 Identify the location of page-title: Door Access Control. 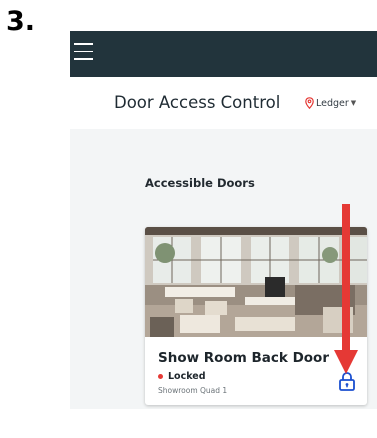
(197, 102).